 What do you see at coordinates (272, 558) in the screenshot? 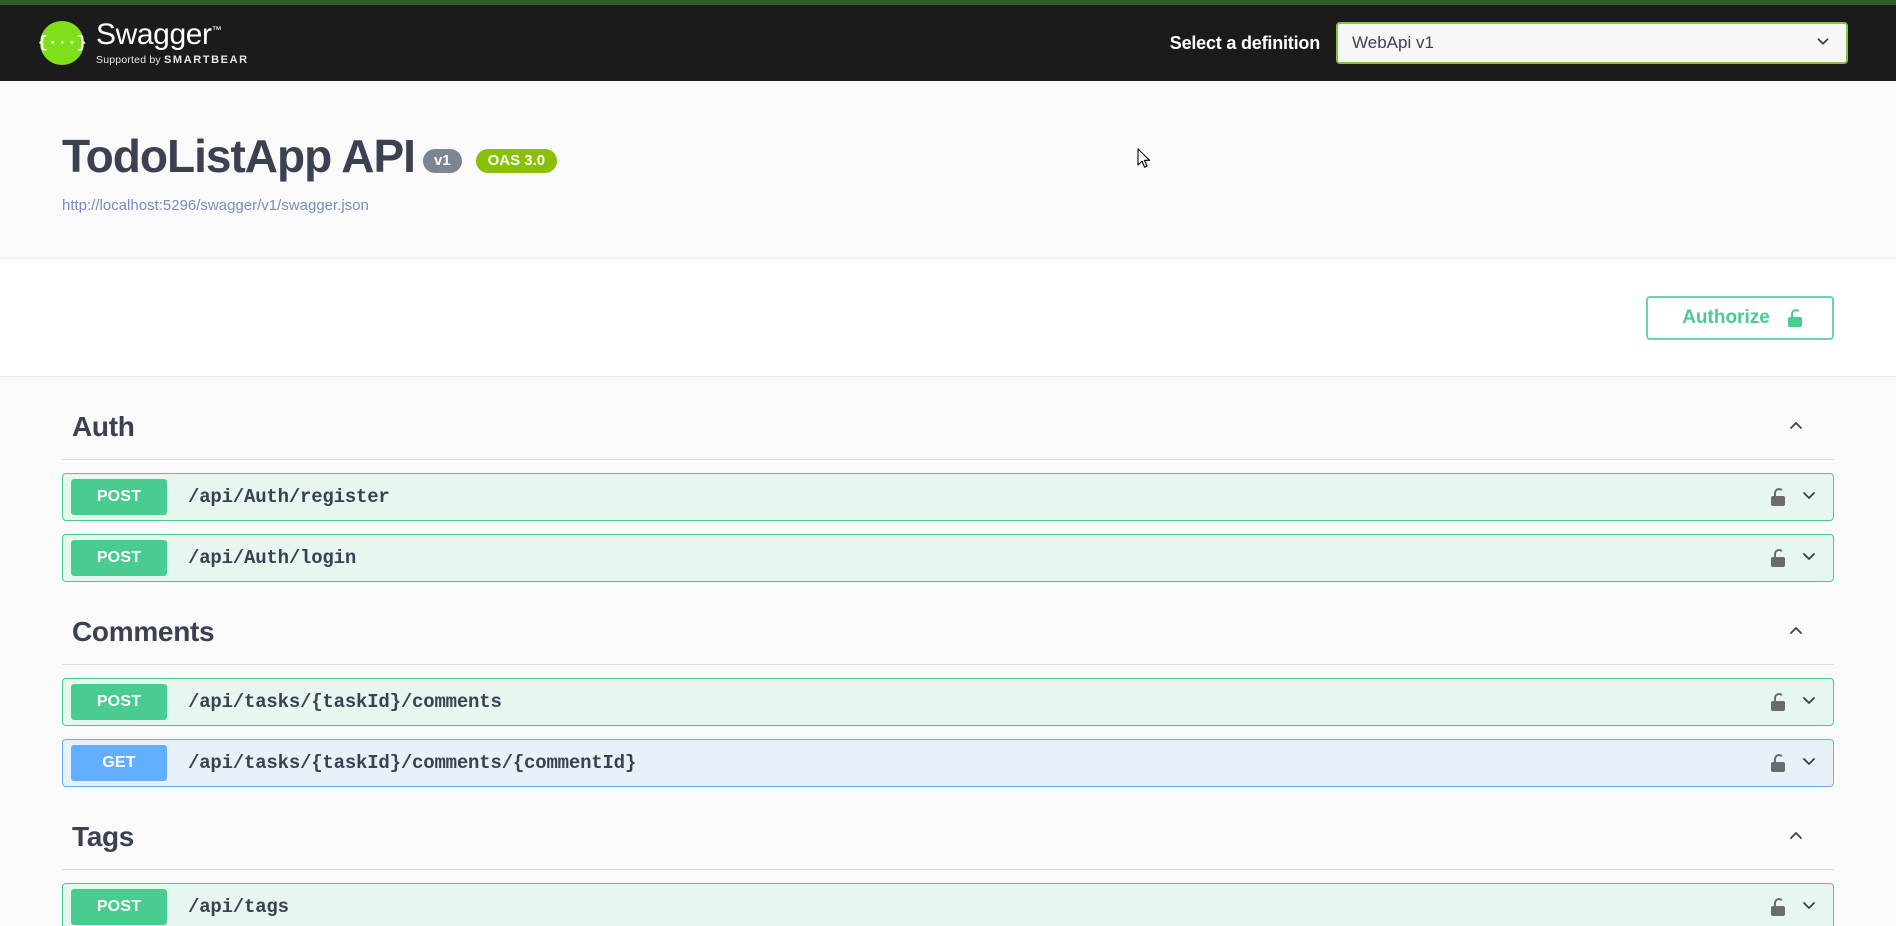
I see `operation-path: /api/Auth/login` at bounding box center [272, 558].